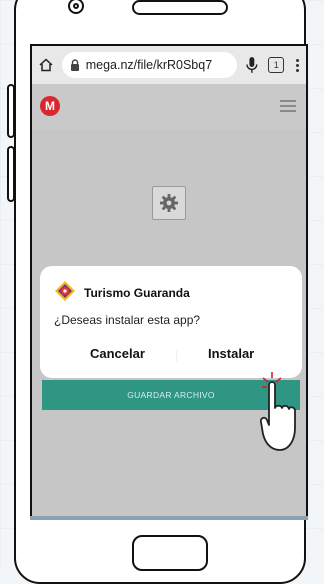 Image resolution: width=324 pixels, height=584 pixels. I want to click on browser-toolbar: mega.nz/file/krR0Sbq7 1, so click(169, 65).